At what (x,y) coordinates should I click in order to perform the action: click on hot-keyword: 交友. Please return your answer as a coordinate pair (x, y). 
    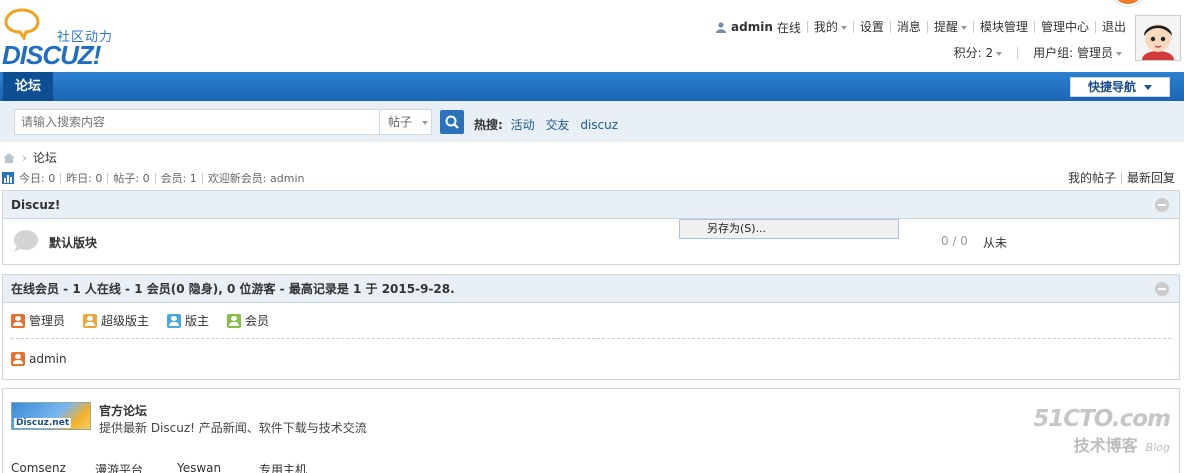
    Looking at the image, I should click on (557, 125).